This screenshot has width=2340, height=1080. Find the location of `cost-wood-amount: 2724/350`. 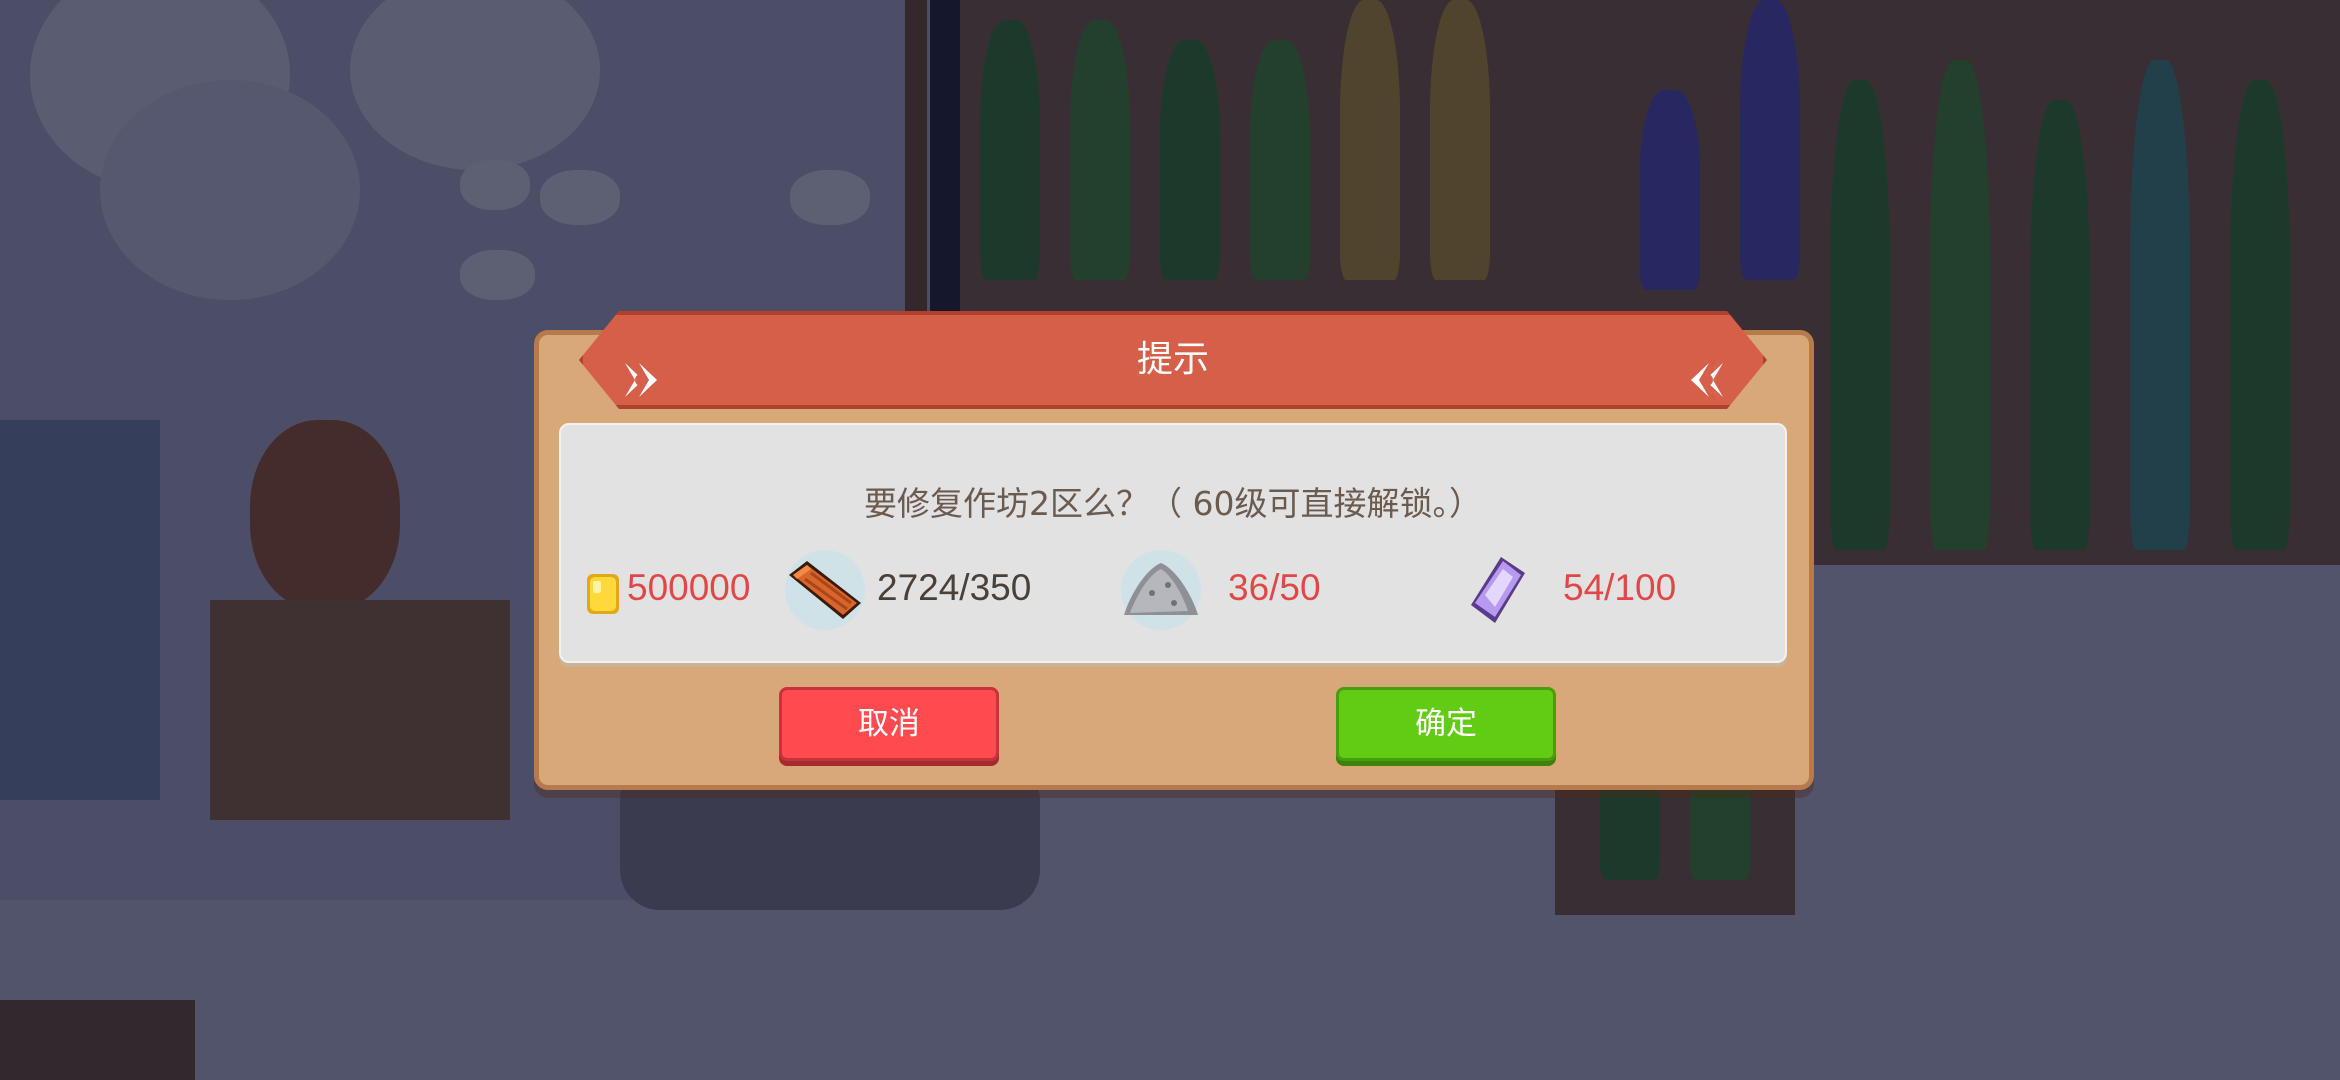

cost-wood-amount: 2724/350 is located at coordinates (954, 587).